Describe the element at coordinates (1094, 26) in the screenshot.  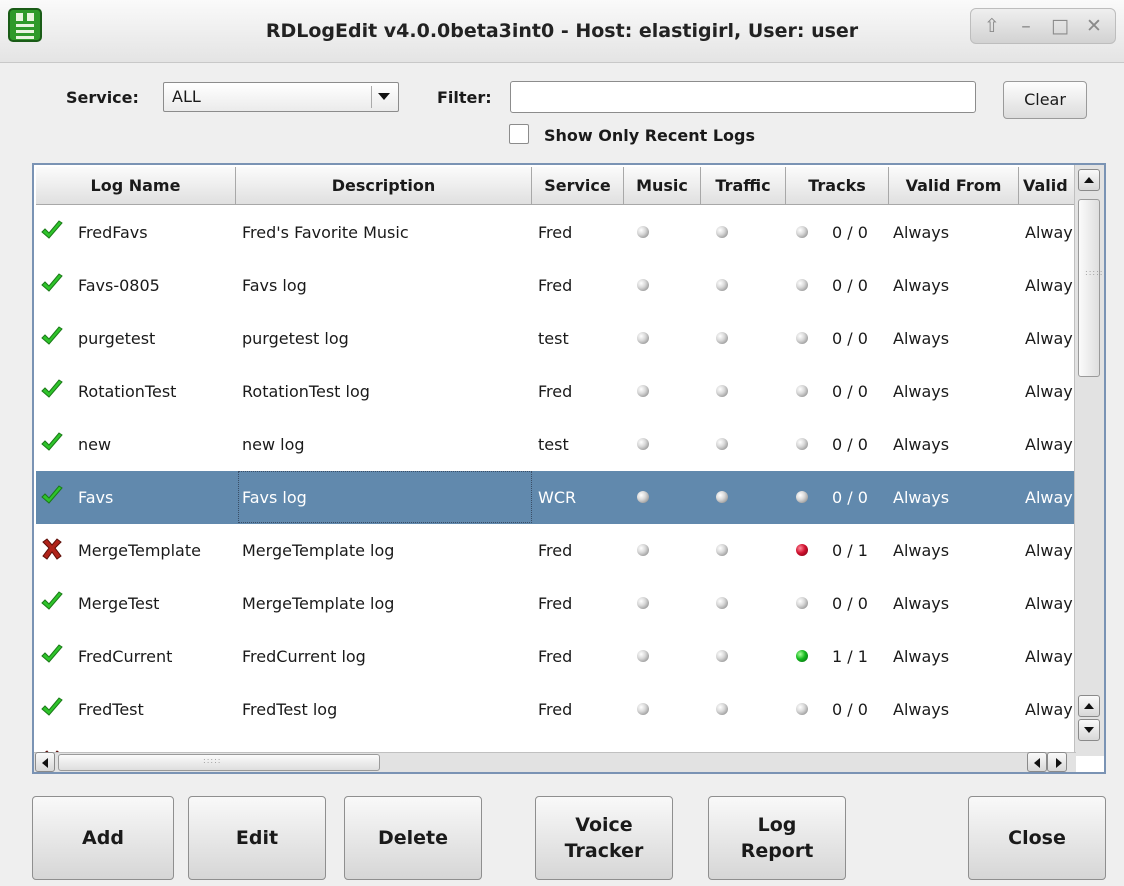
I see `close-icon: ✕` at that location.